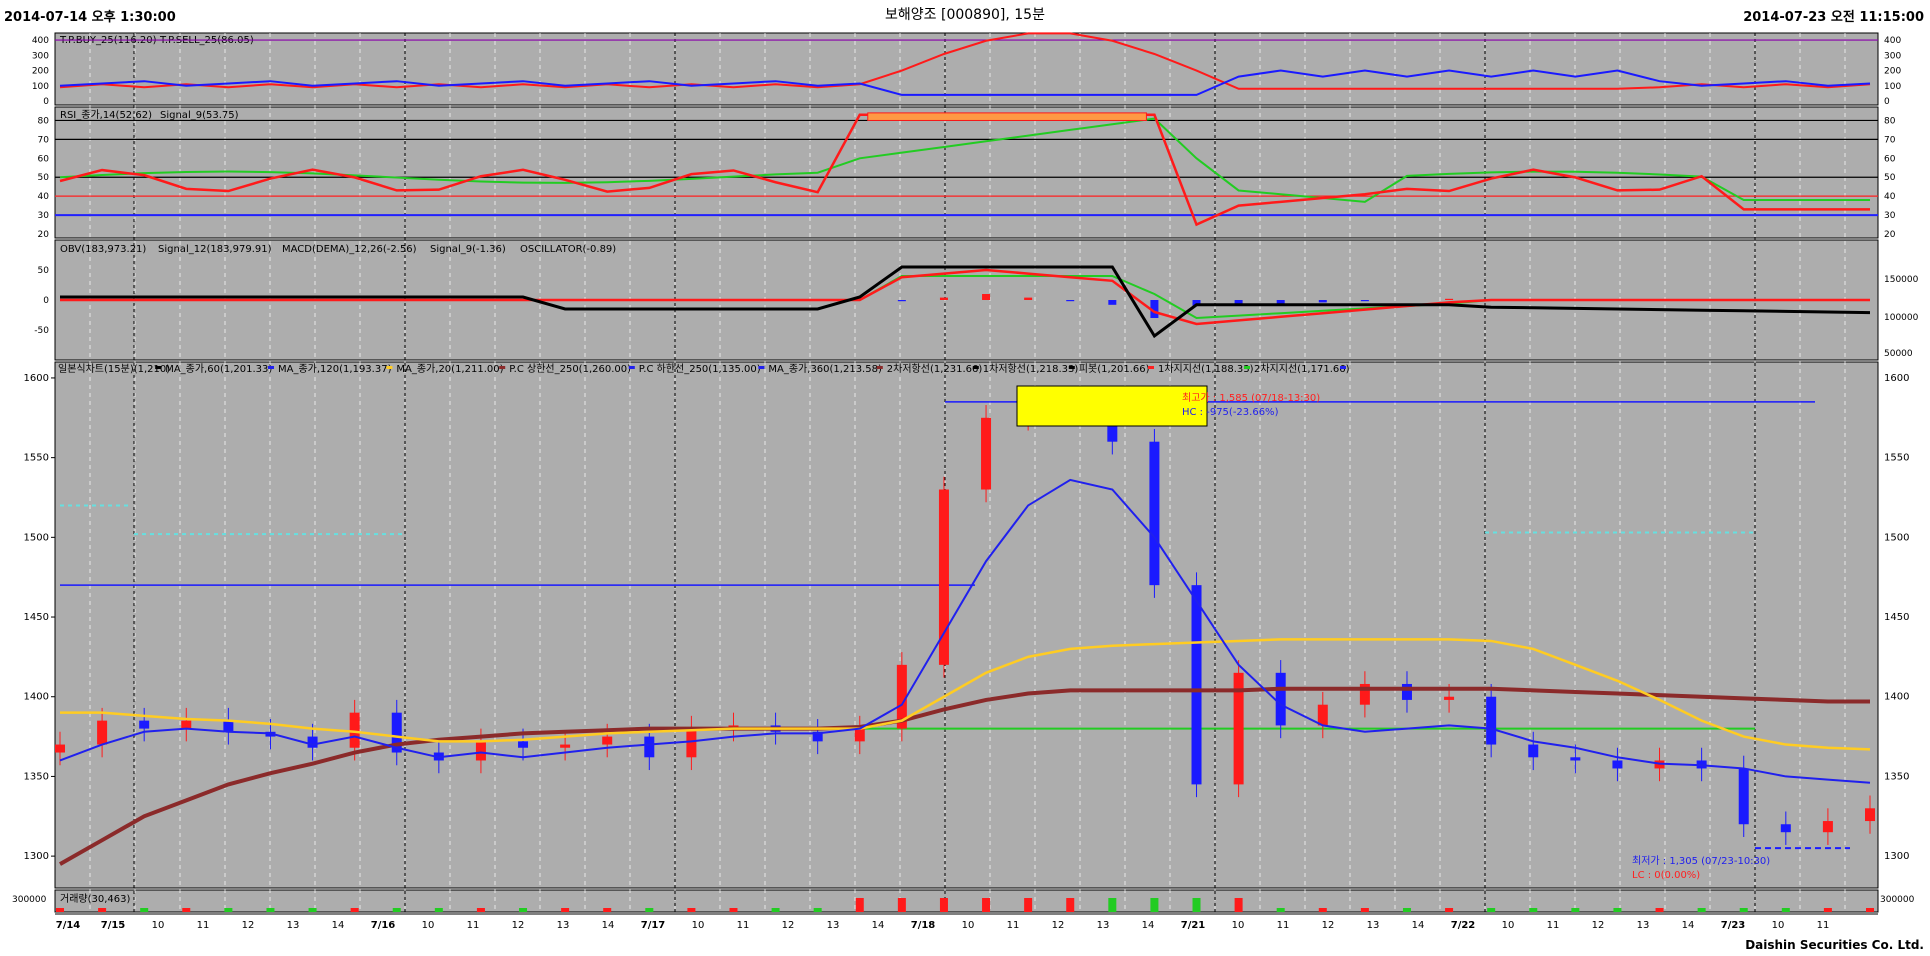 Image resolution: width=1930 pixels, height=956 pixels. Describe the element at coordinates (44, 216) in the screenshot. I see `rsi-tick-label: 30` at that location.